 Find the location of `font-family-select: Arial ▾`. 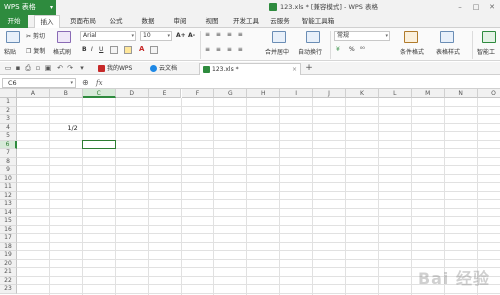

font-family-select: Arial ▾ is located at coordinates (108, 36).